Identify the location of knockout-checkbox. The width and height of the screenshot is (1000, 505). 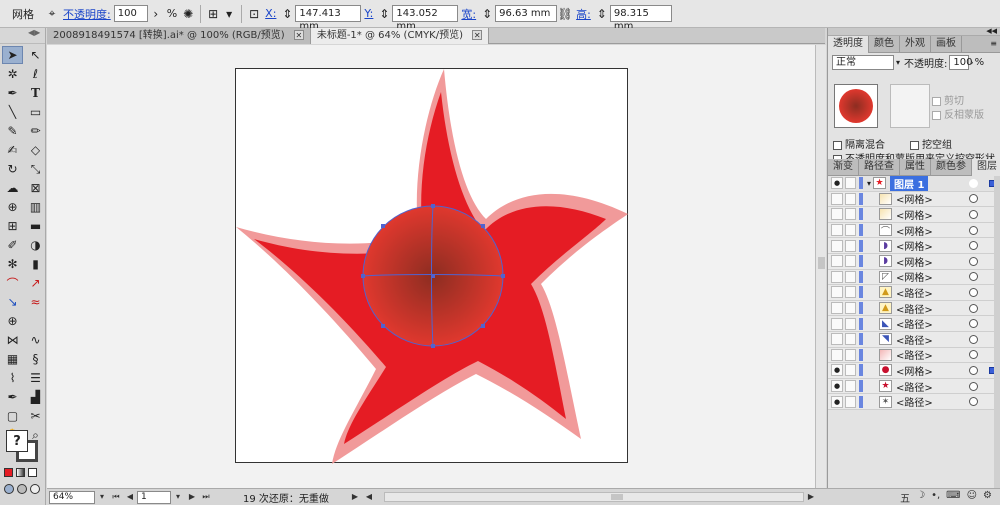
(914, 145).